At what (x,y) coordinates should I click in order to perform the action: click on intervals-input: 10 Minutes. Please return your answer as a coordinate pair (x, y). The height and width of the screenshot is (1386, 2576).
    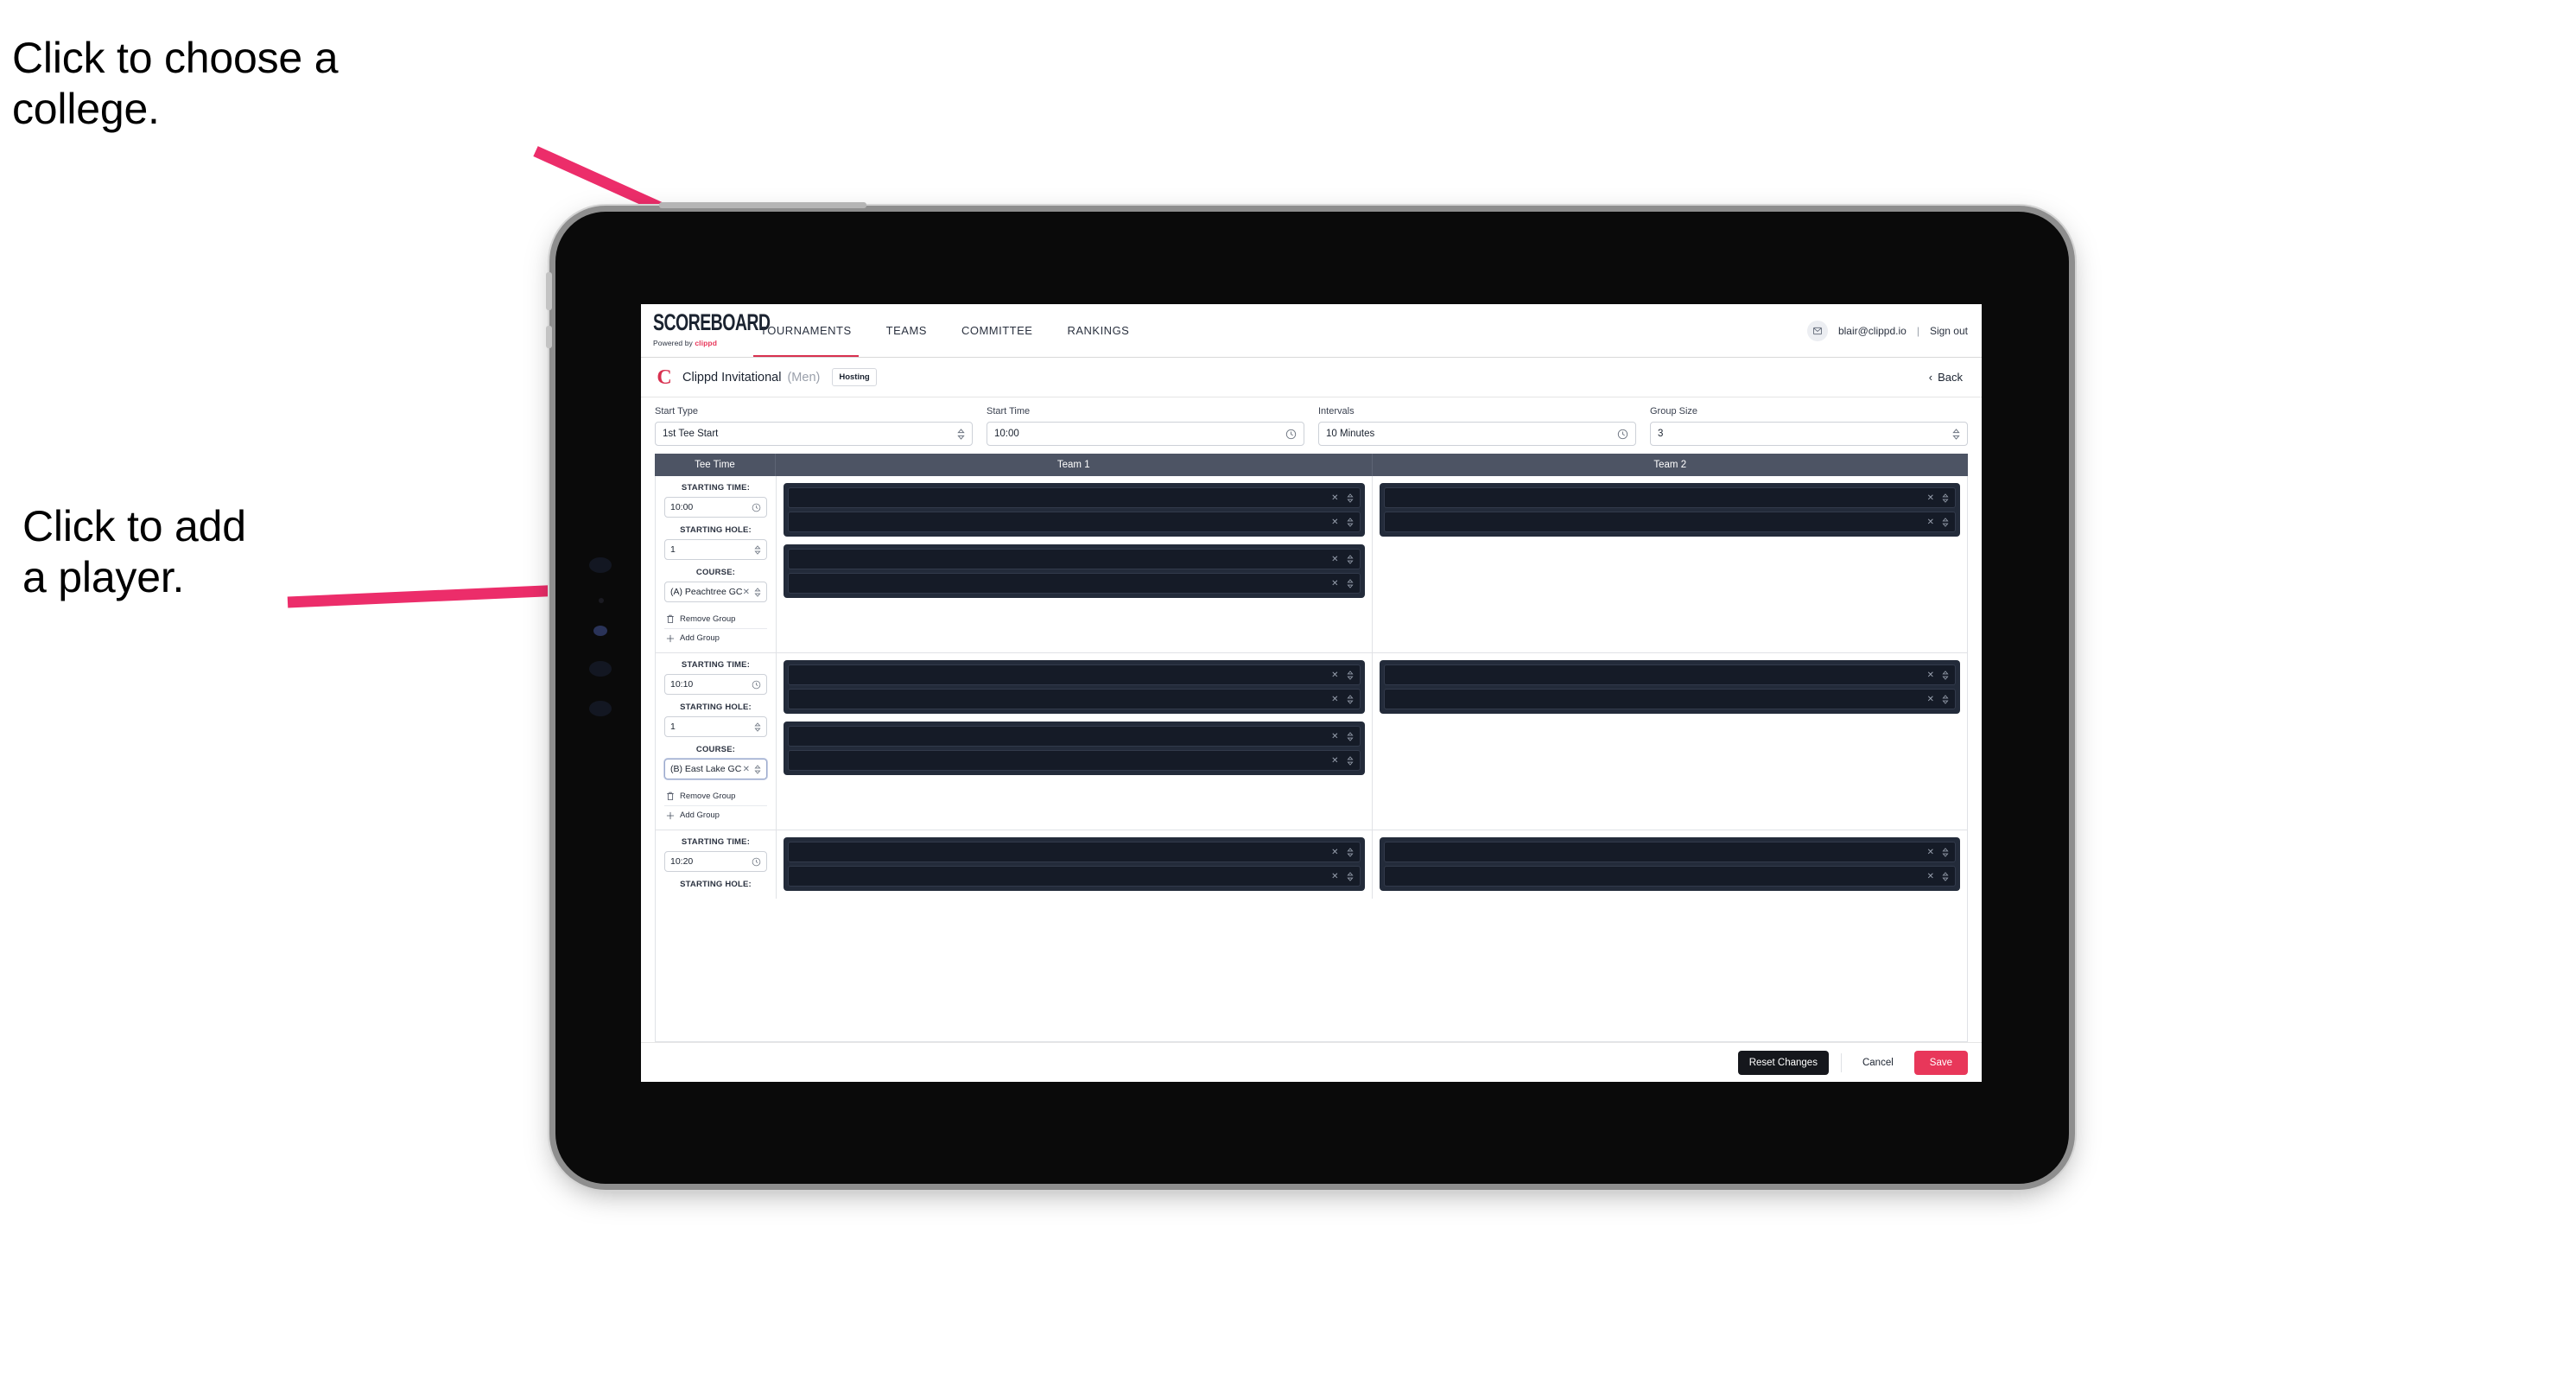
    Looking at the image, I should click on (1477, 434).